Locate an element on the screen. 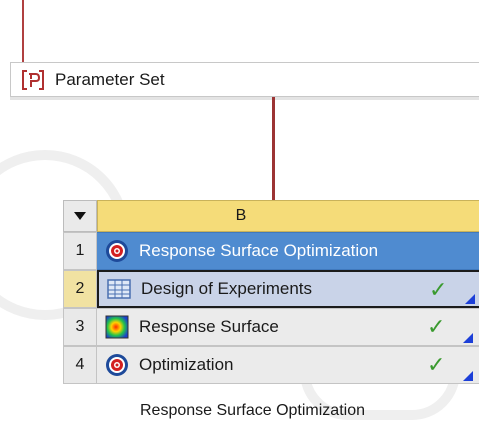 This screenshot has height=425, width=479. surface-plot-icon is located at coordinates (117, 327).